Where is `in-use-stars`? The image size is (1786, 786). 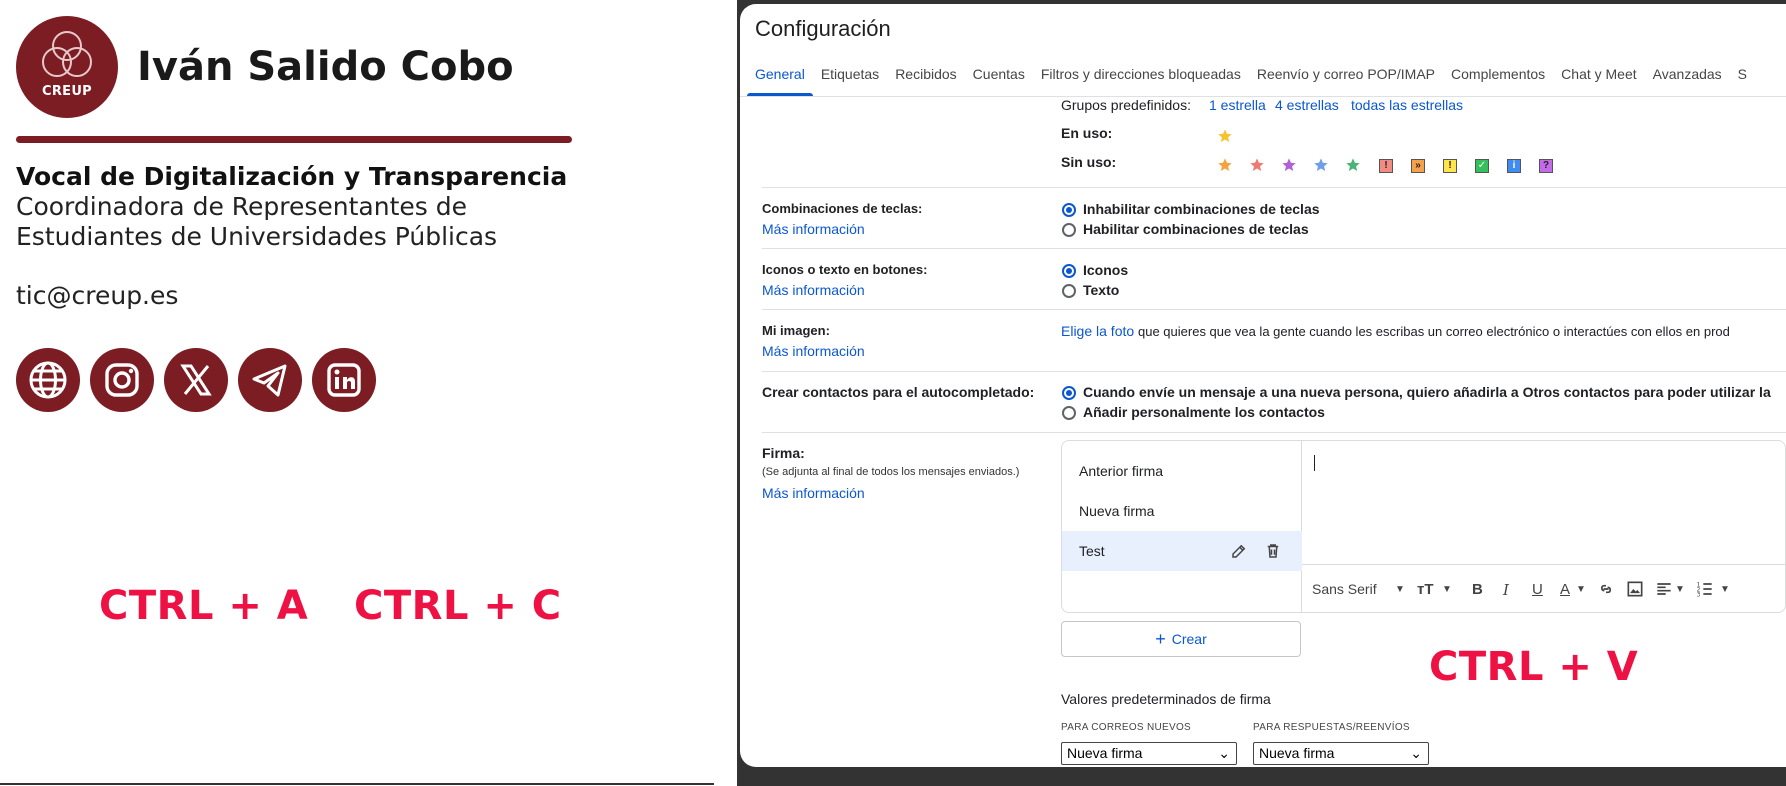 in-use-stars is located at coordinates (1227, 138).